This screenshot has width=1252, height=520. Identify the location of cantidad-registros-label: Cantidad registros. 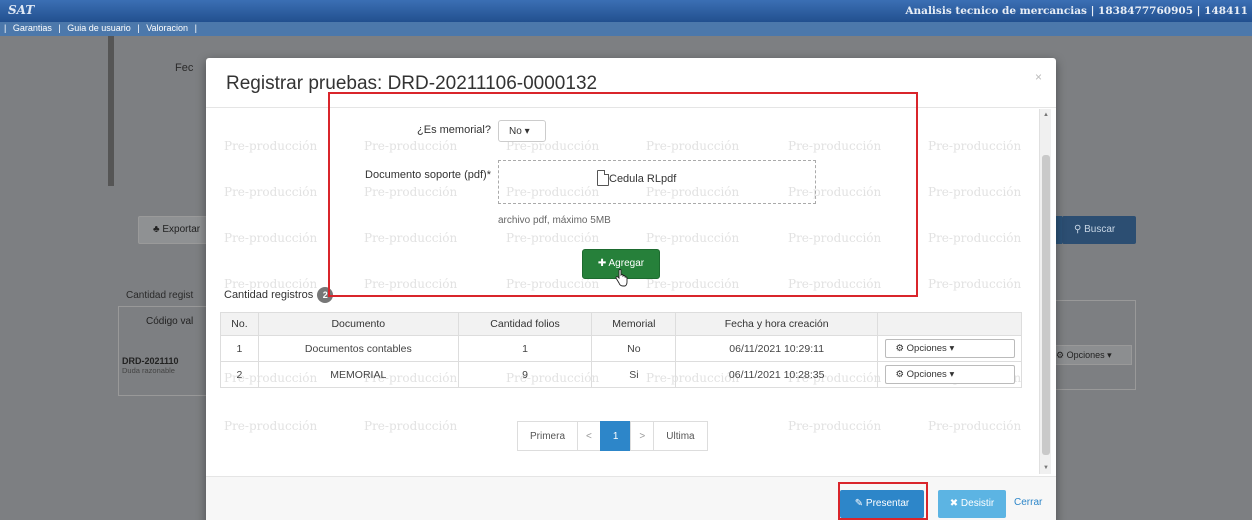
(269, 295).